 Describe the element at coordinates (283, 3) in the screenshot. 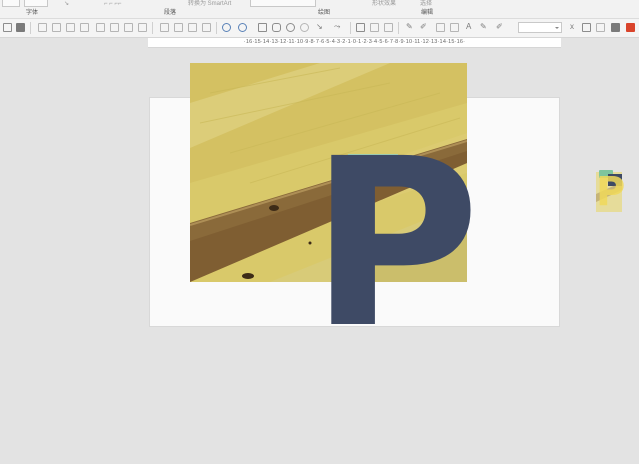

I see `shape-gallery-clip` at that location.